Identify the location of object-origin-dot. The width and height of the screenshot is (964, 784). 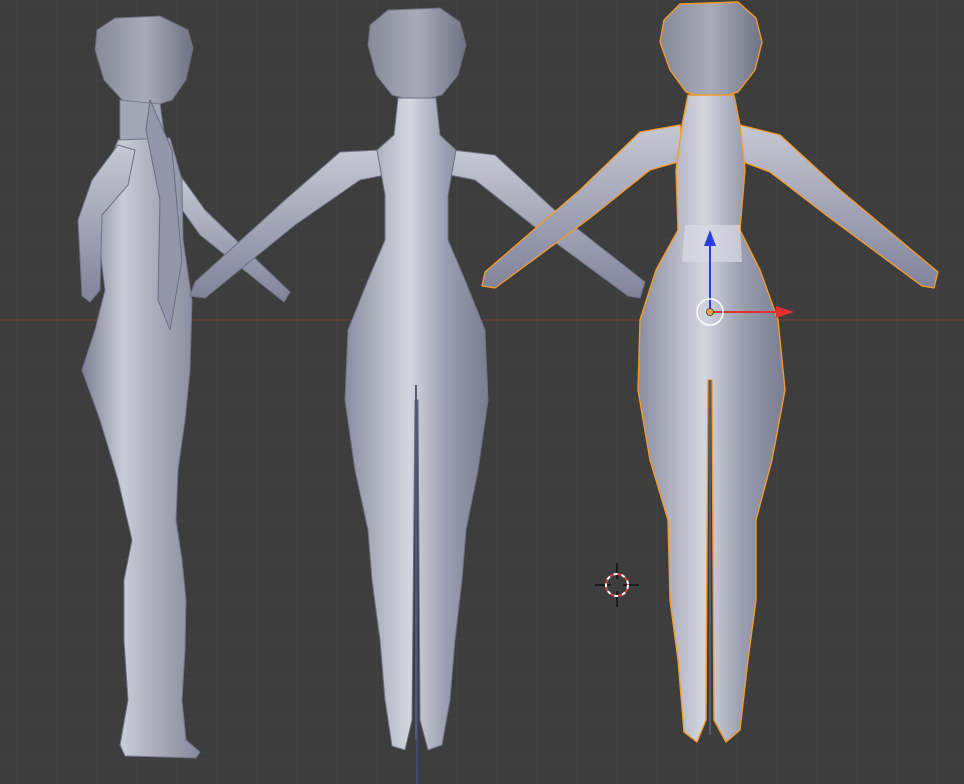
(710, 312).